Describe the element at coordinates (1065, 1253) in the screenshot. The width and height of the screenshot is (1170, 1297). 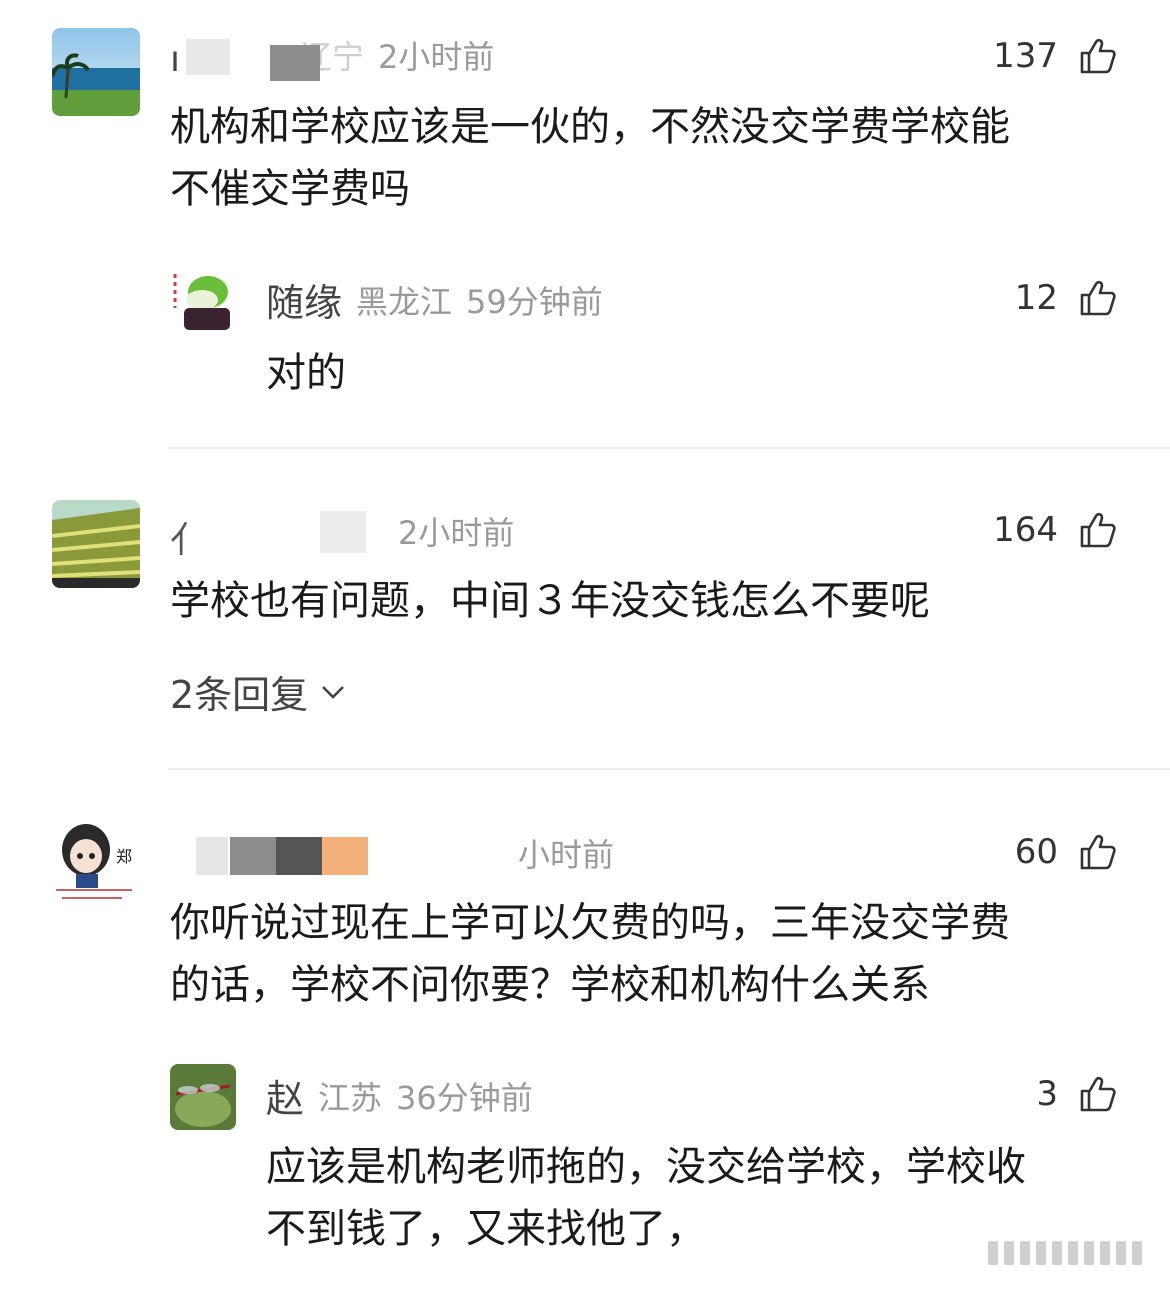
I see `watermark` at that location.